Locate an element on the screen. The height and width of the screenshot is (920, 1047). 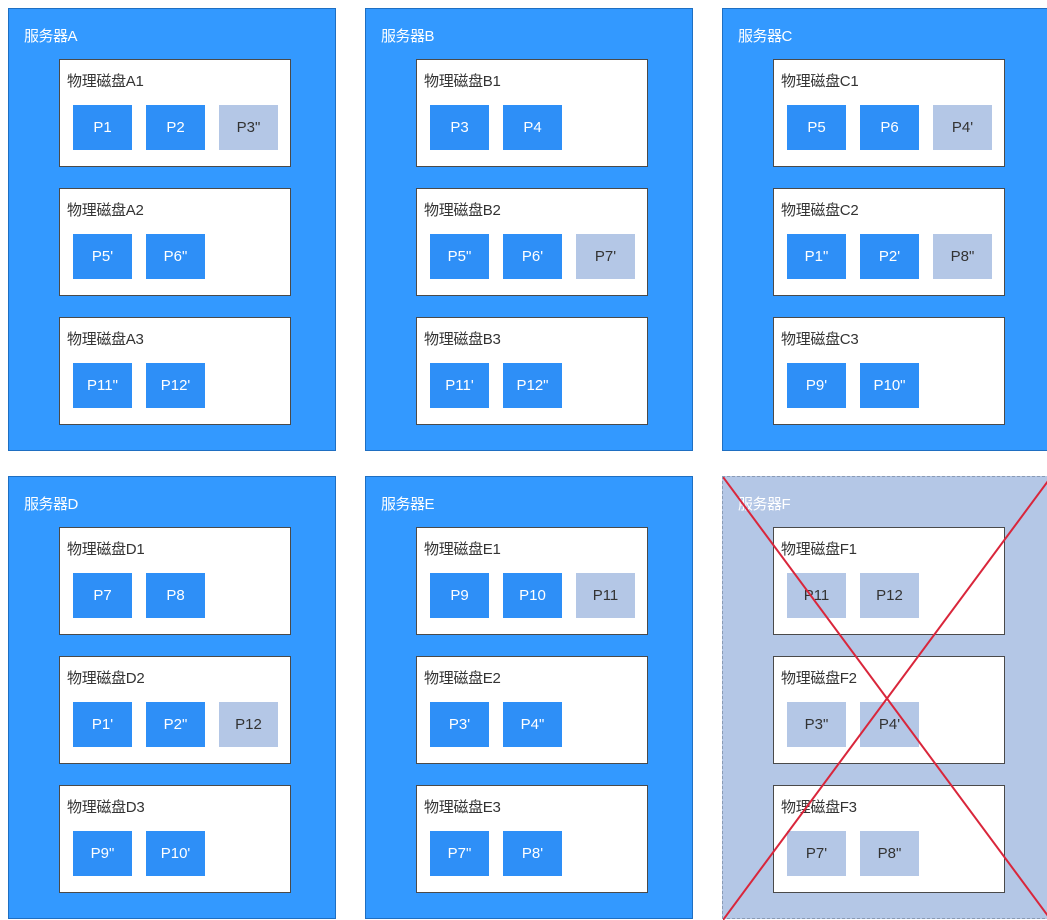
disk-b3: 物理磁盘B3 P11' P12" is located at coordinates (532, 371).